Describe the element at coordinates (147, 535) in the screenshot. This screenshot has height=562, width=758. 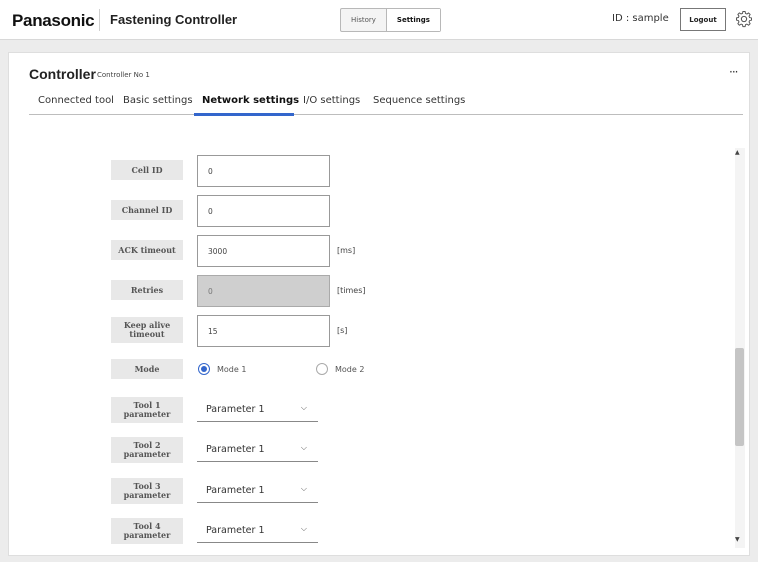
I see `tool-4-label-line2: parameter` at that location.